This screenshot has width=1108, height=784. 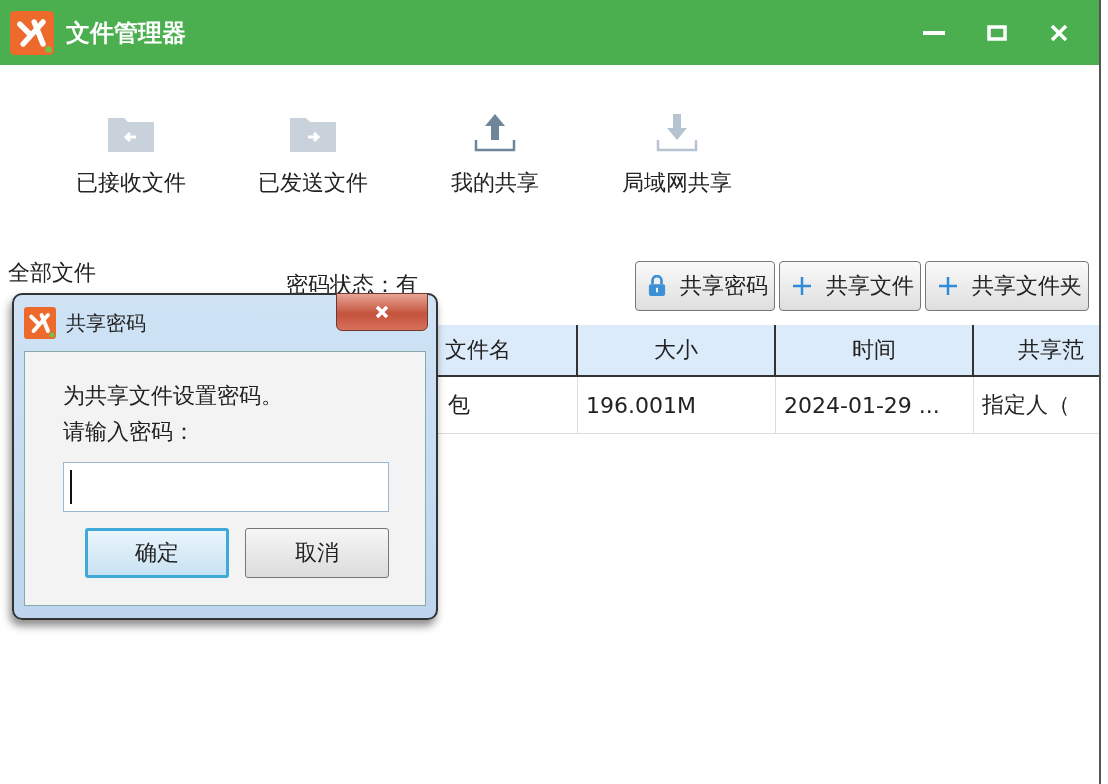 I want to click on window-title: 文件管理器, so click(x=126, y=33).